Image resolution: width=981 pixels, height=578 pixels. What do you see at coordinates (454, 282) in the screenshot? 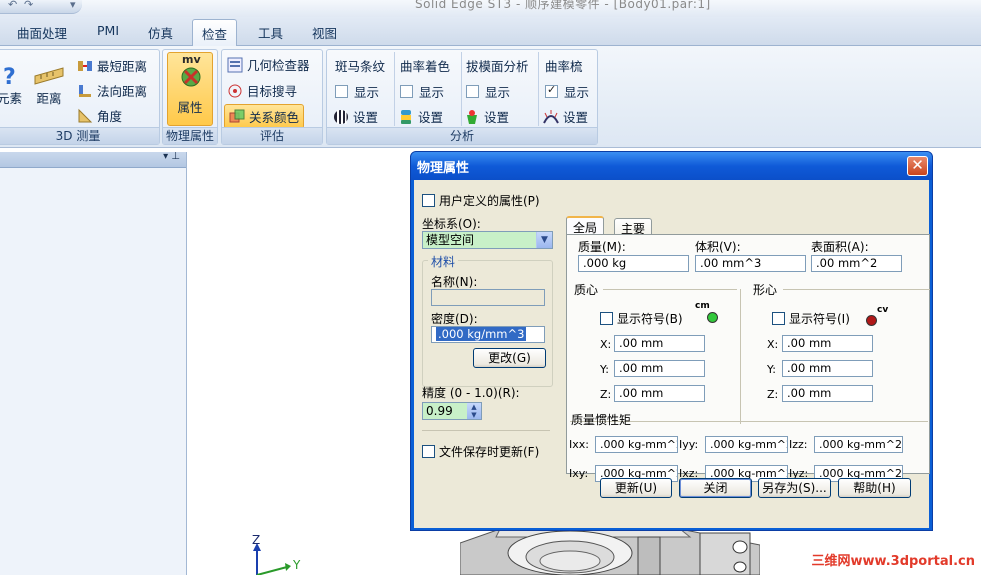
I see `material-name-label: 名称(N):` at bounding box center [454, 282].